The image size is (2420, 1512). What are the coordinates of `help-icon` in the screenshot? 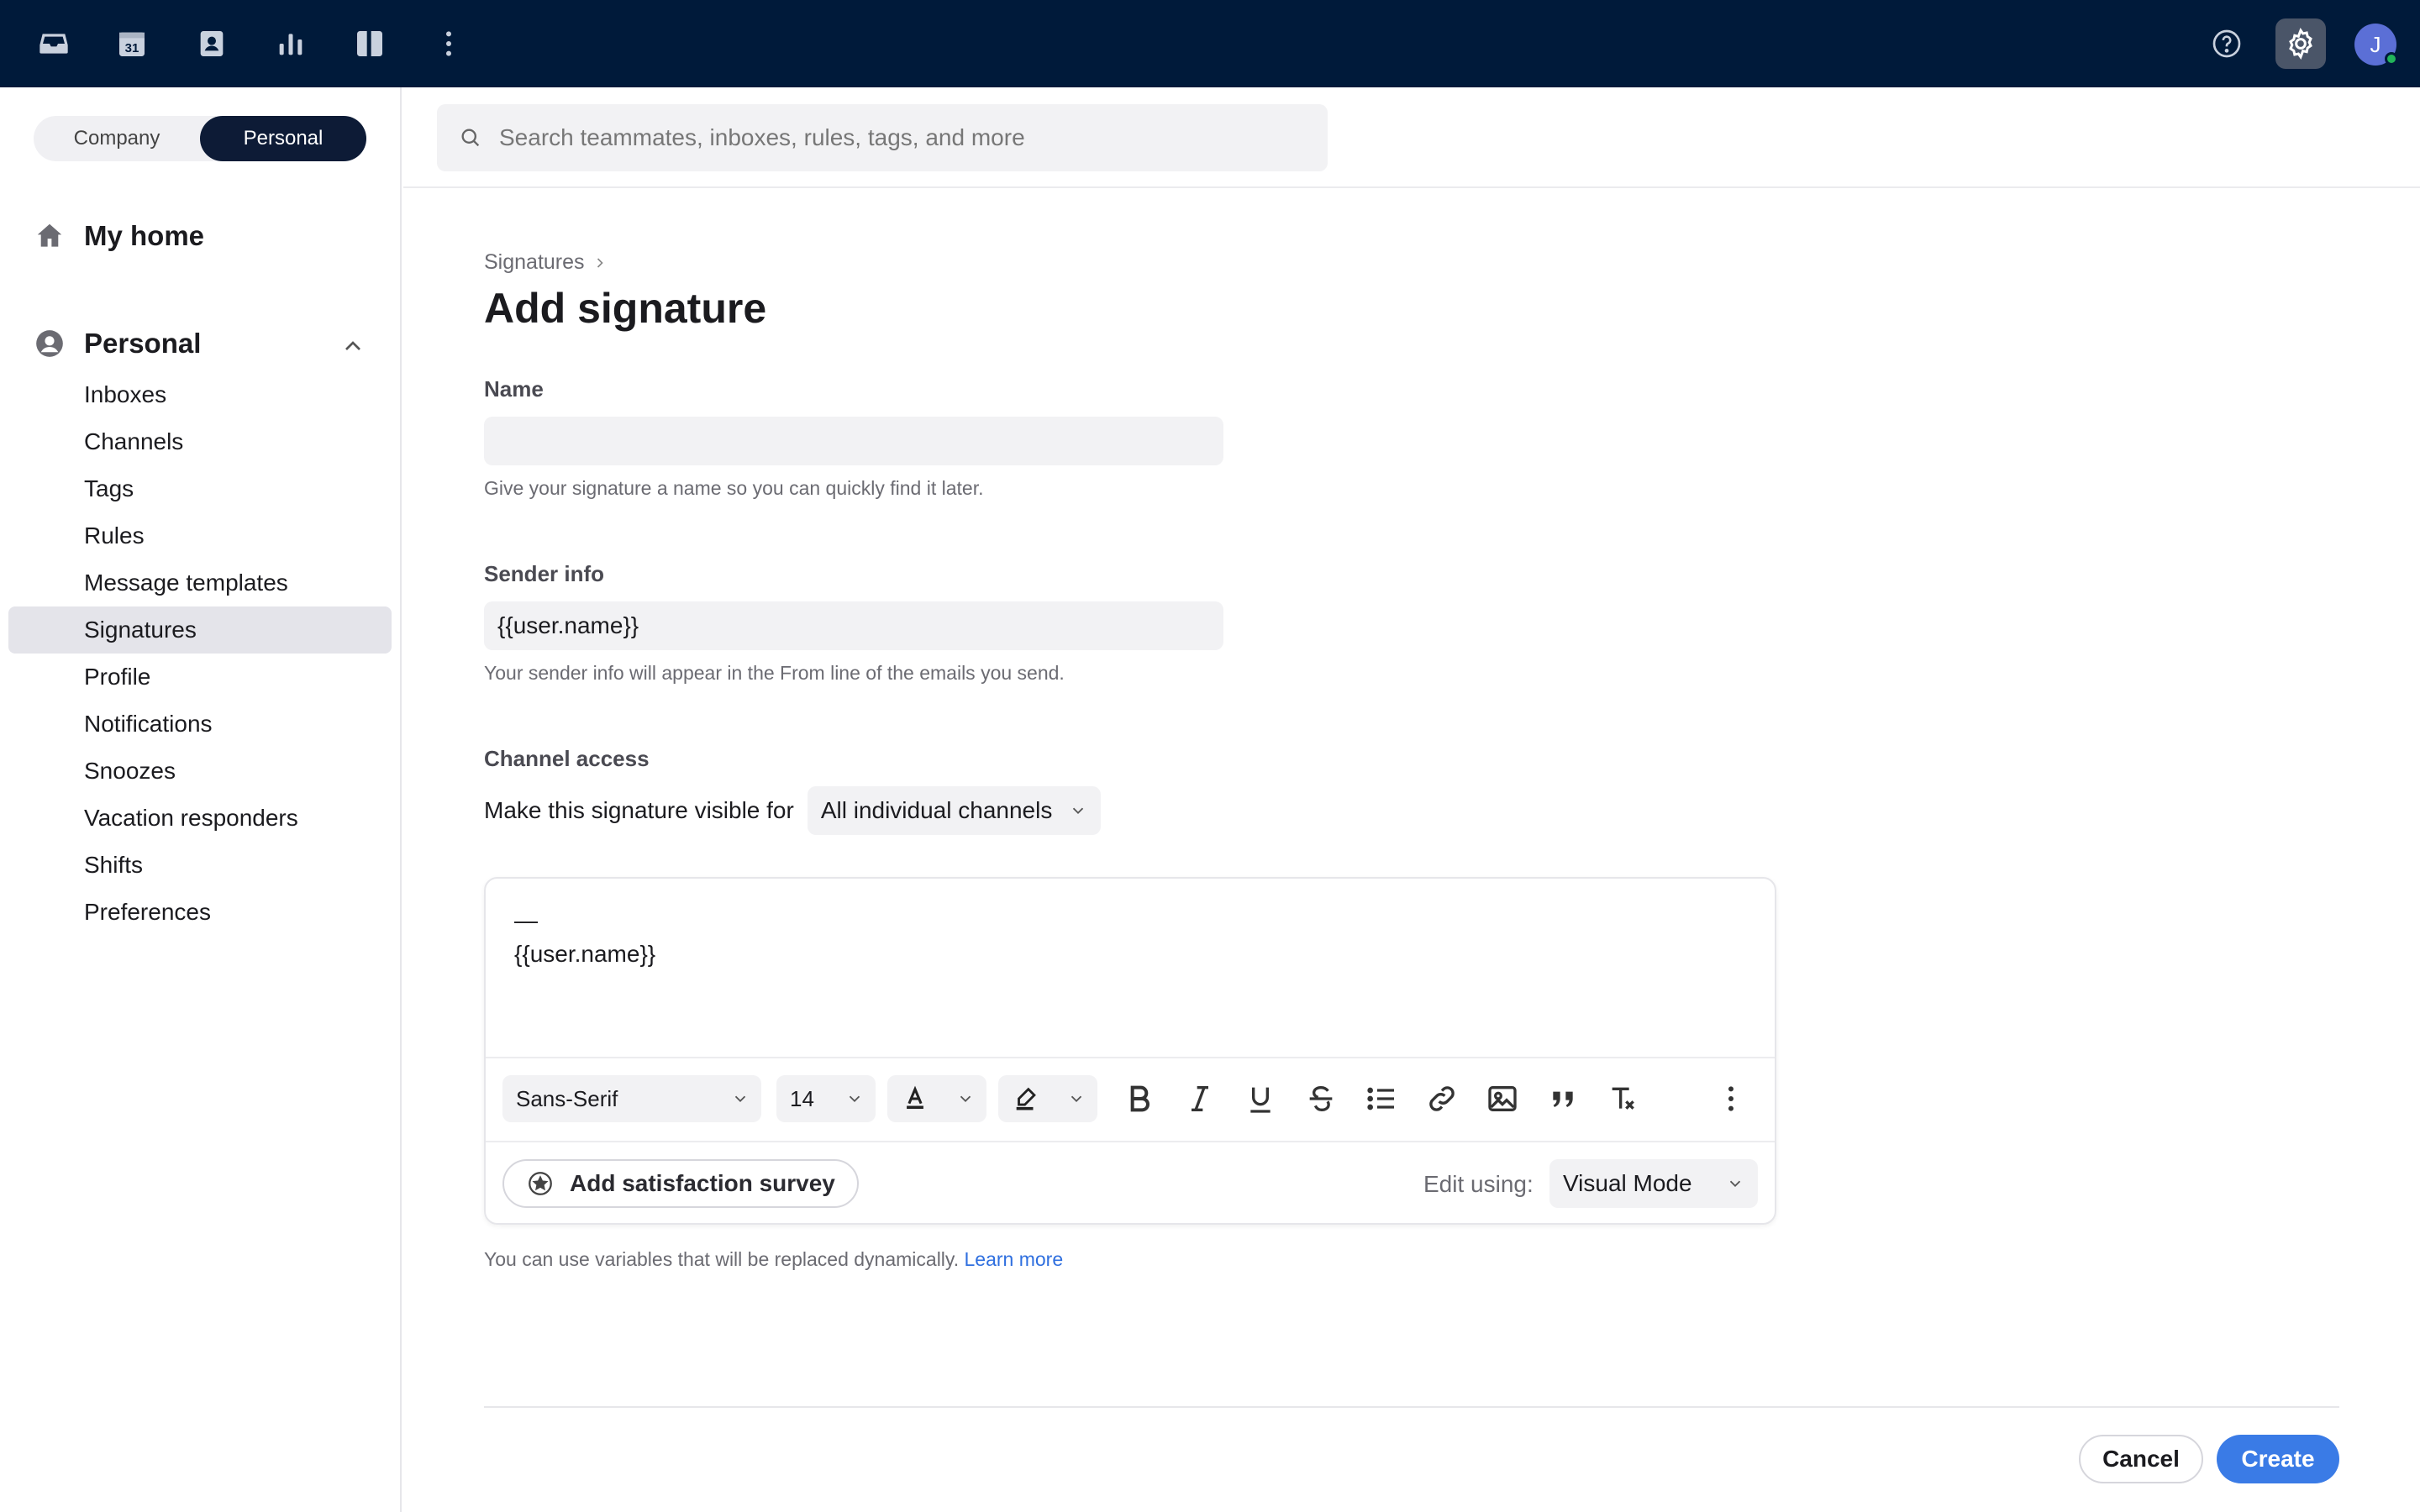 It's located at (2227, 43).